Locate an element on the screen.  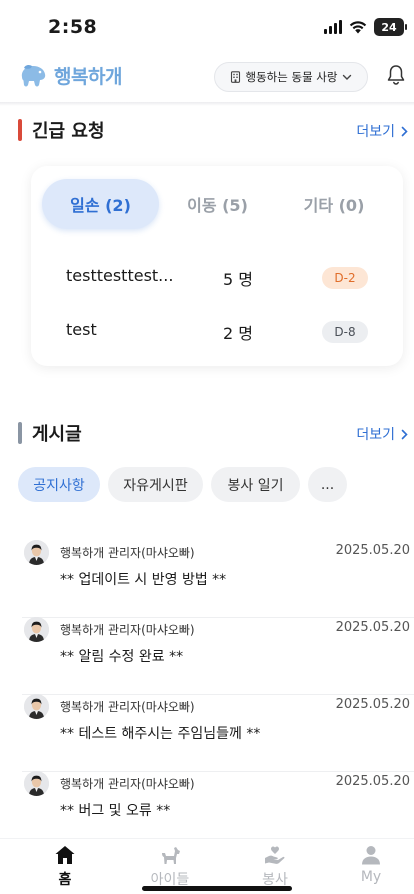
request-count: 2 명 is located at coordinates (238, 333).